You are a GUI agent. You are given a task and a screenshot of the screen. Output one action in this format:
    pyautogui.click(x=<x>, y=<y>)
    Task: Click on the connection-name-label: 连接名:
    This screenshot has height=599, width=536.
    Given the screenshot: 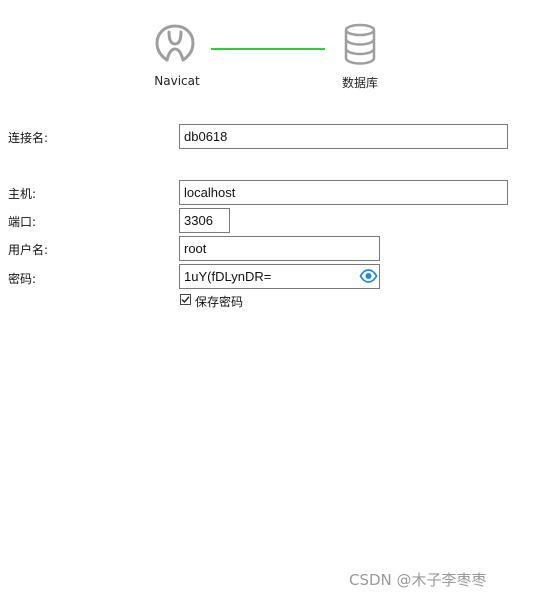 What is the action you would take?
    pyautogui.click(x=28, y=138)
    